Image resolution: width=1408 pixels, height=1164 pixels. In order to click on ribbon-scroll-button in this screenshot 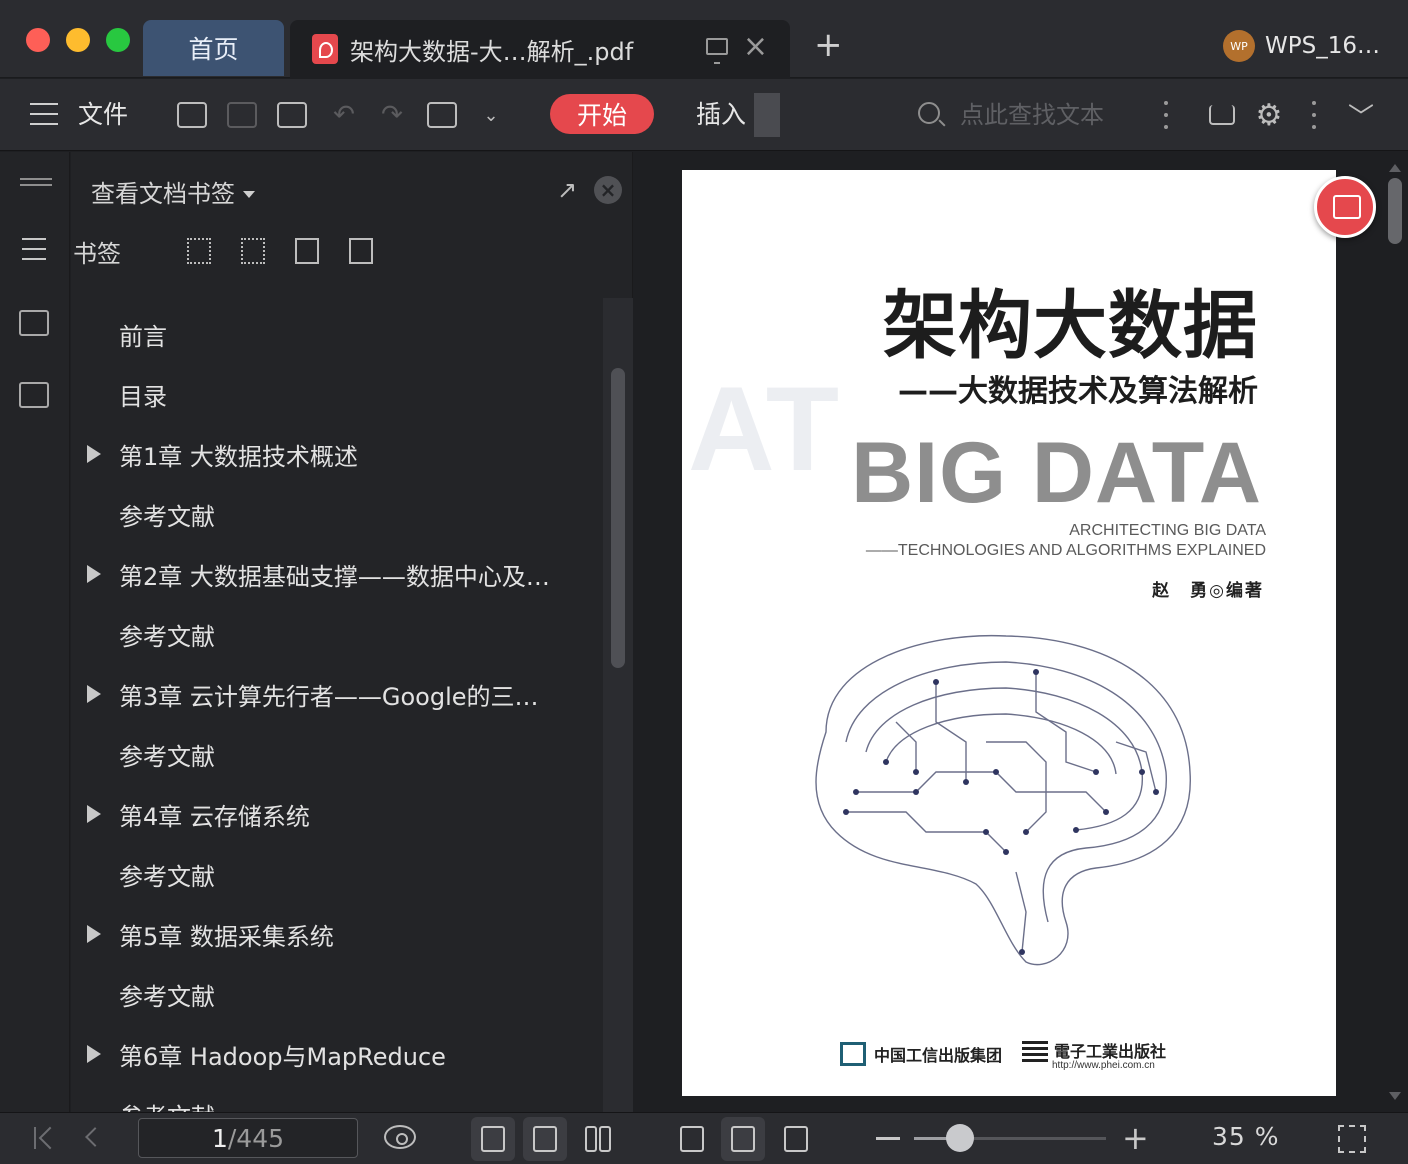, I will do `click(767, 115)`.